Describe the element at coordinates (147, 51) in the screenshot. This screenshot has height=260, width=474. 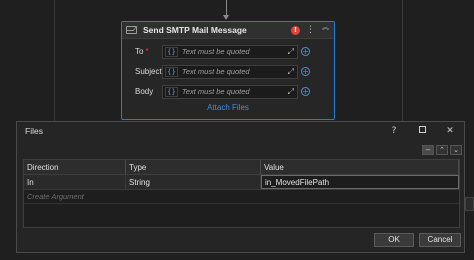
I see `required-marker: *` at that location.